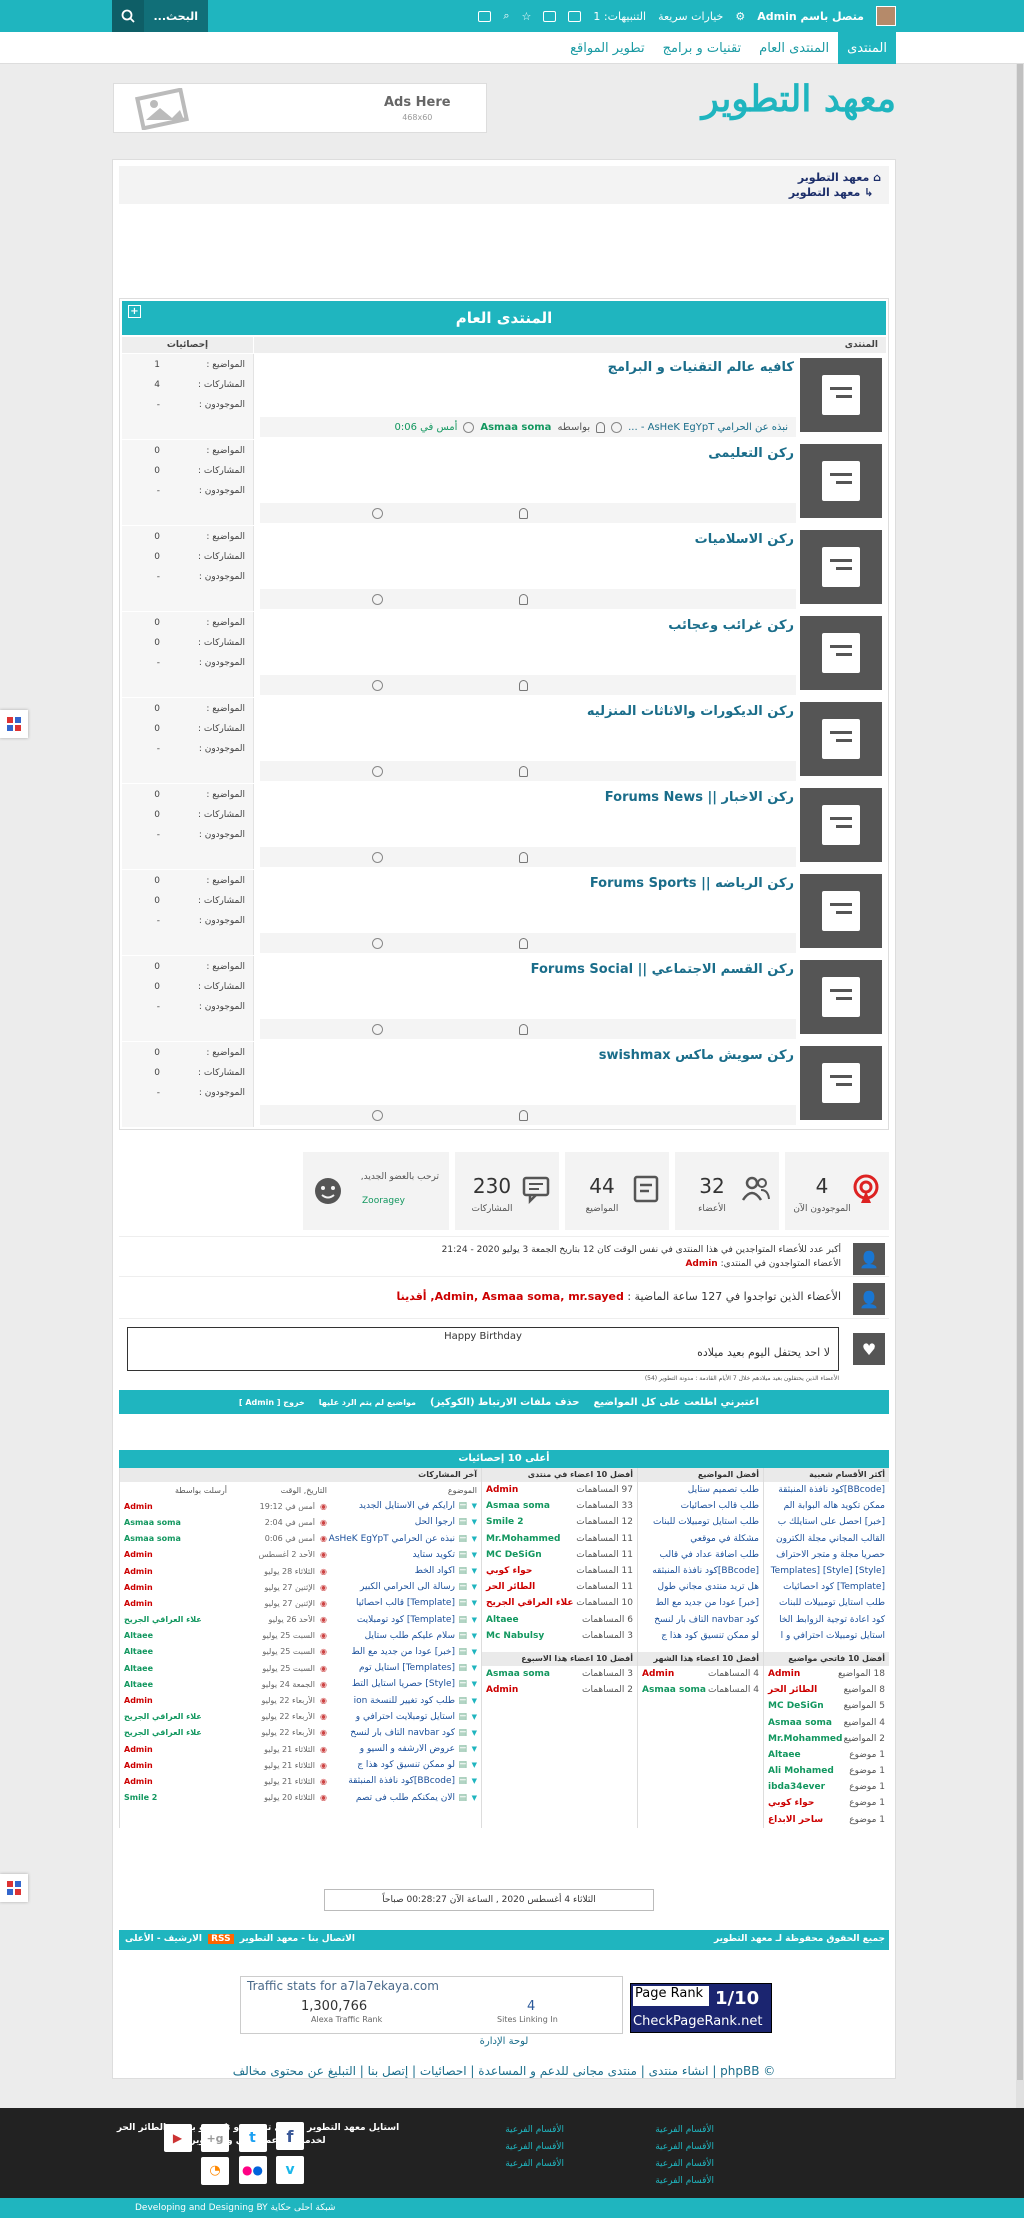  What do you see at coordinates (391, 1620) in the screenshot?
I see `recent-topic-link: [Template] كود تومبلايت` at bounding box center [391, 1620].